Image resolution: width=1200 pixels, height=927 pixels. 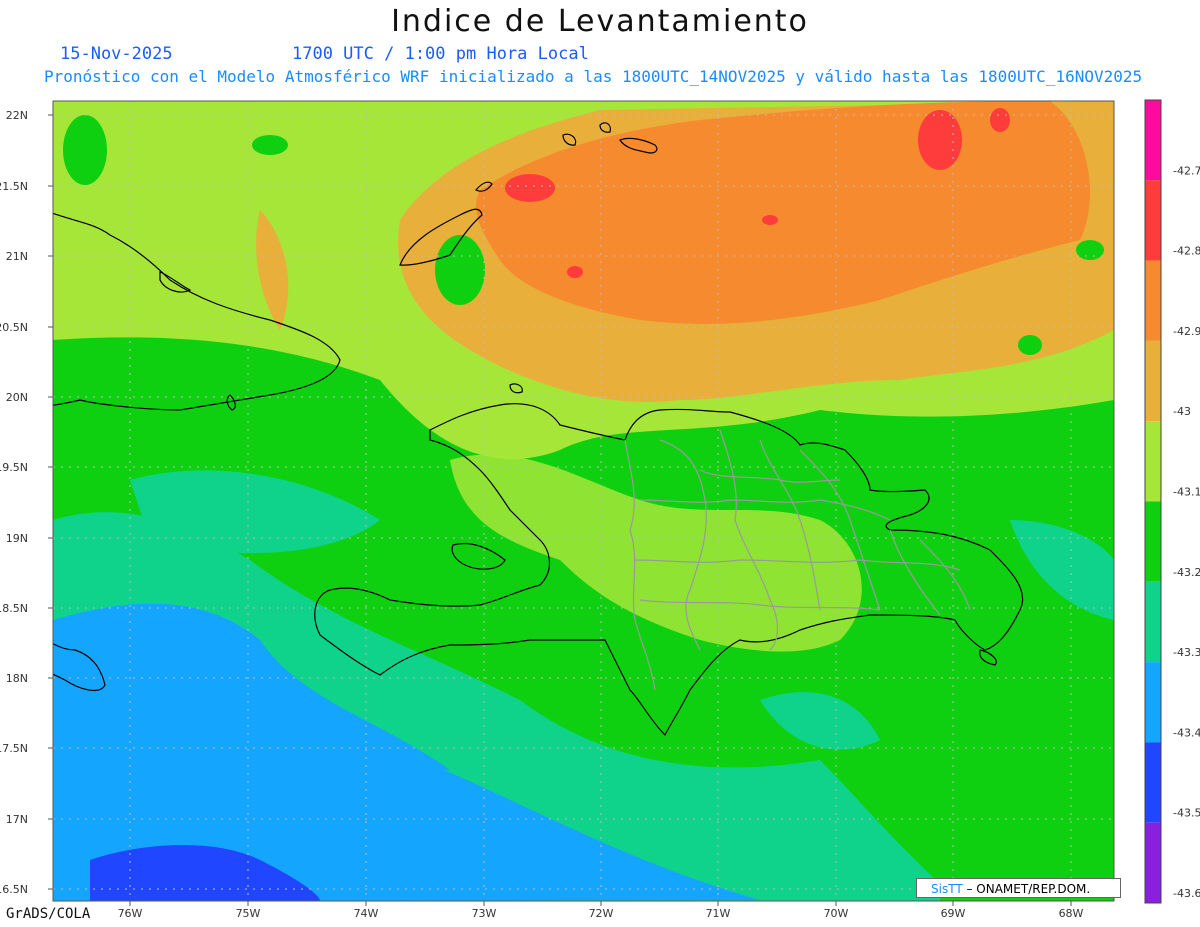 I want to click on colorbar-label: -42.9, so click(x=1186, y=331).